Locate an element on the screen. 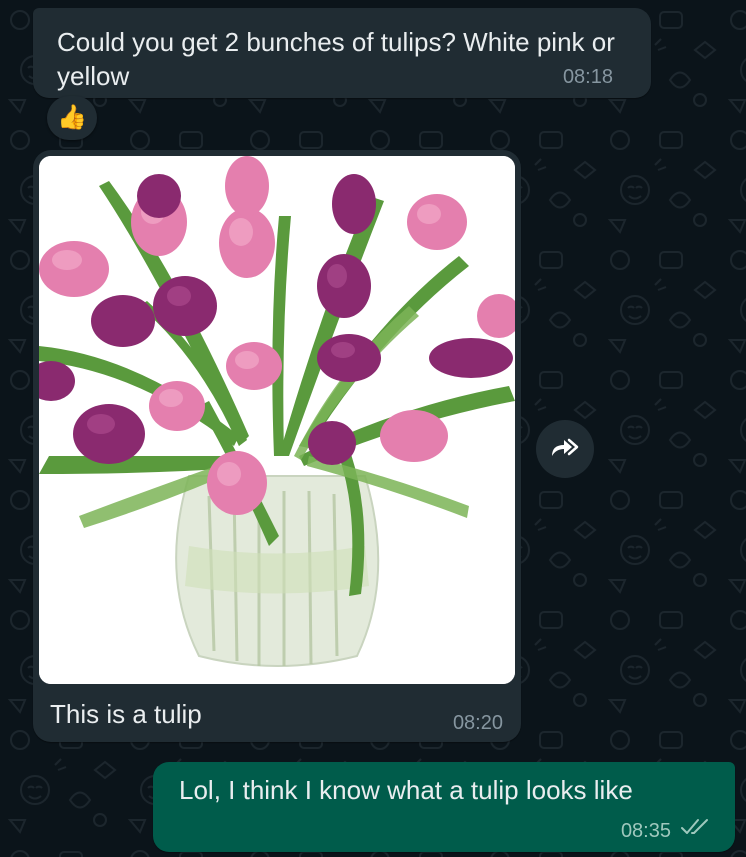 The height and width of the screenshot is (857, 746). message-timestamp: 08:35 is located at coordinates (645, 831).